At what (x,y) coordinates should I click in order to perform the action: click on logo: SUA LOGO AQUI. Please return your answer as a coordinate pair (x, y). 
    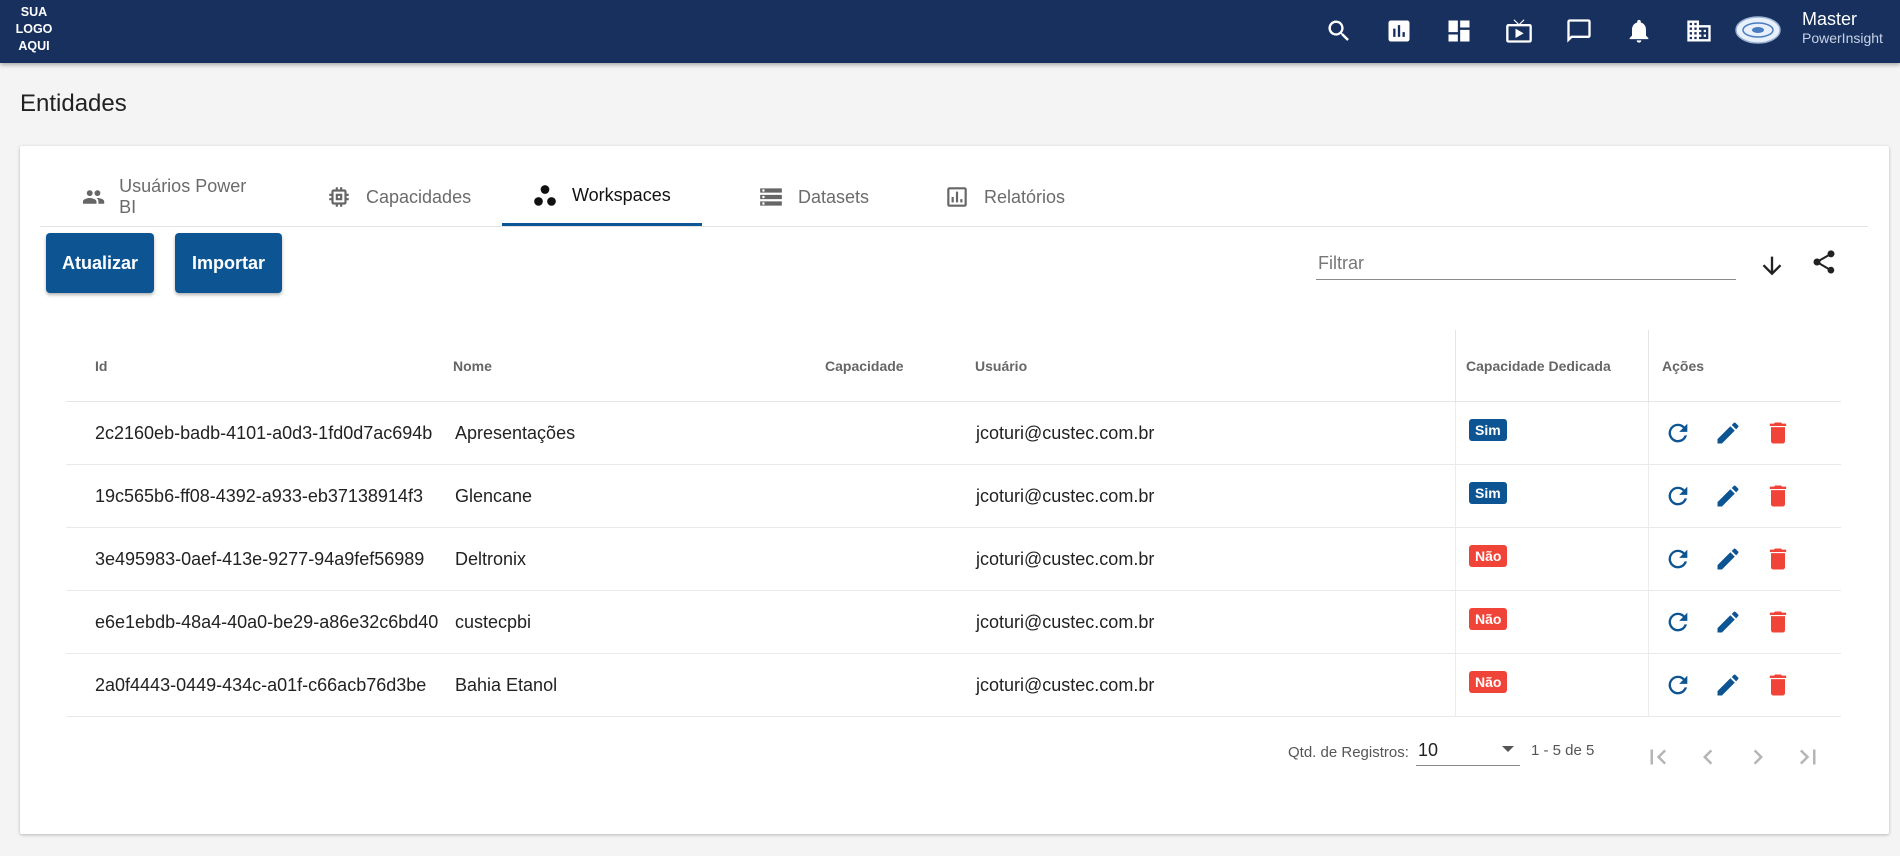
    Looking at the image, I should click on (34, 29).